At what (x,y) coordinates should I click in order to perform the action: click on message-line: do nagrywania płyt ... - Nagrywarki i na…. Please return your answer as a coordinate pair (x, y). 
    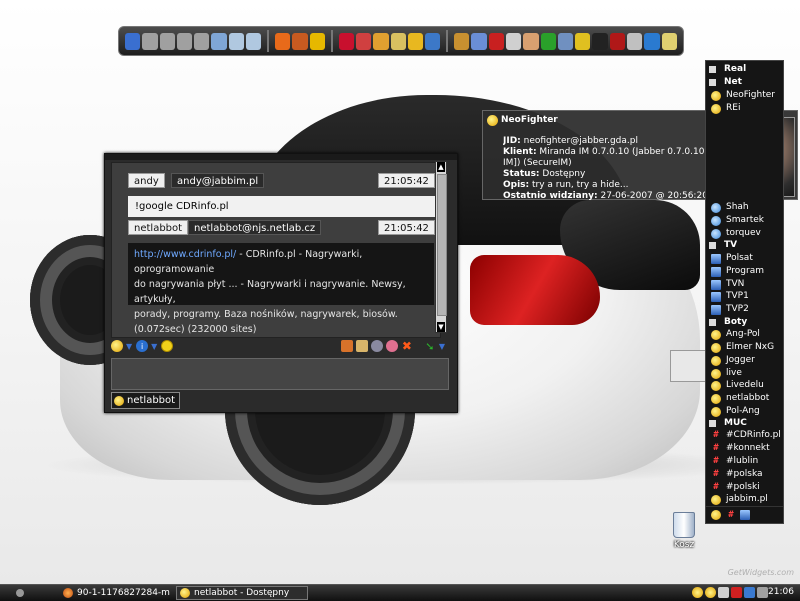
    Looking at the image, I should click on (270, 292).